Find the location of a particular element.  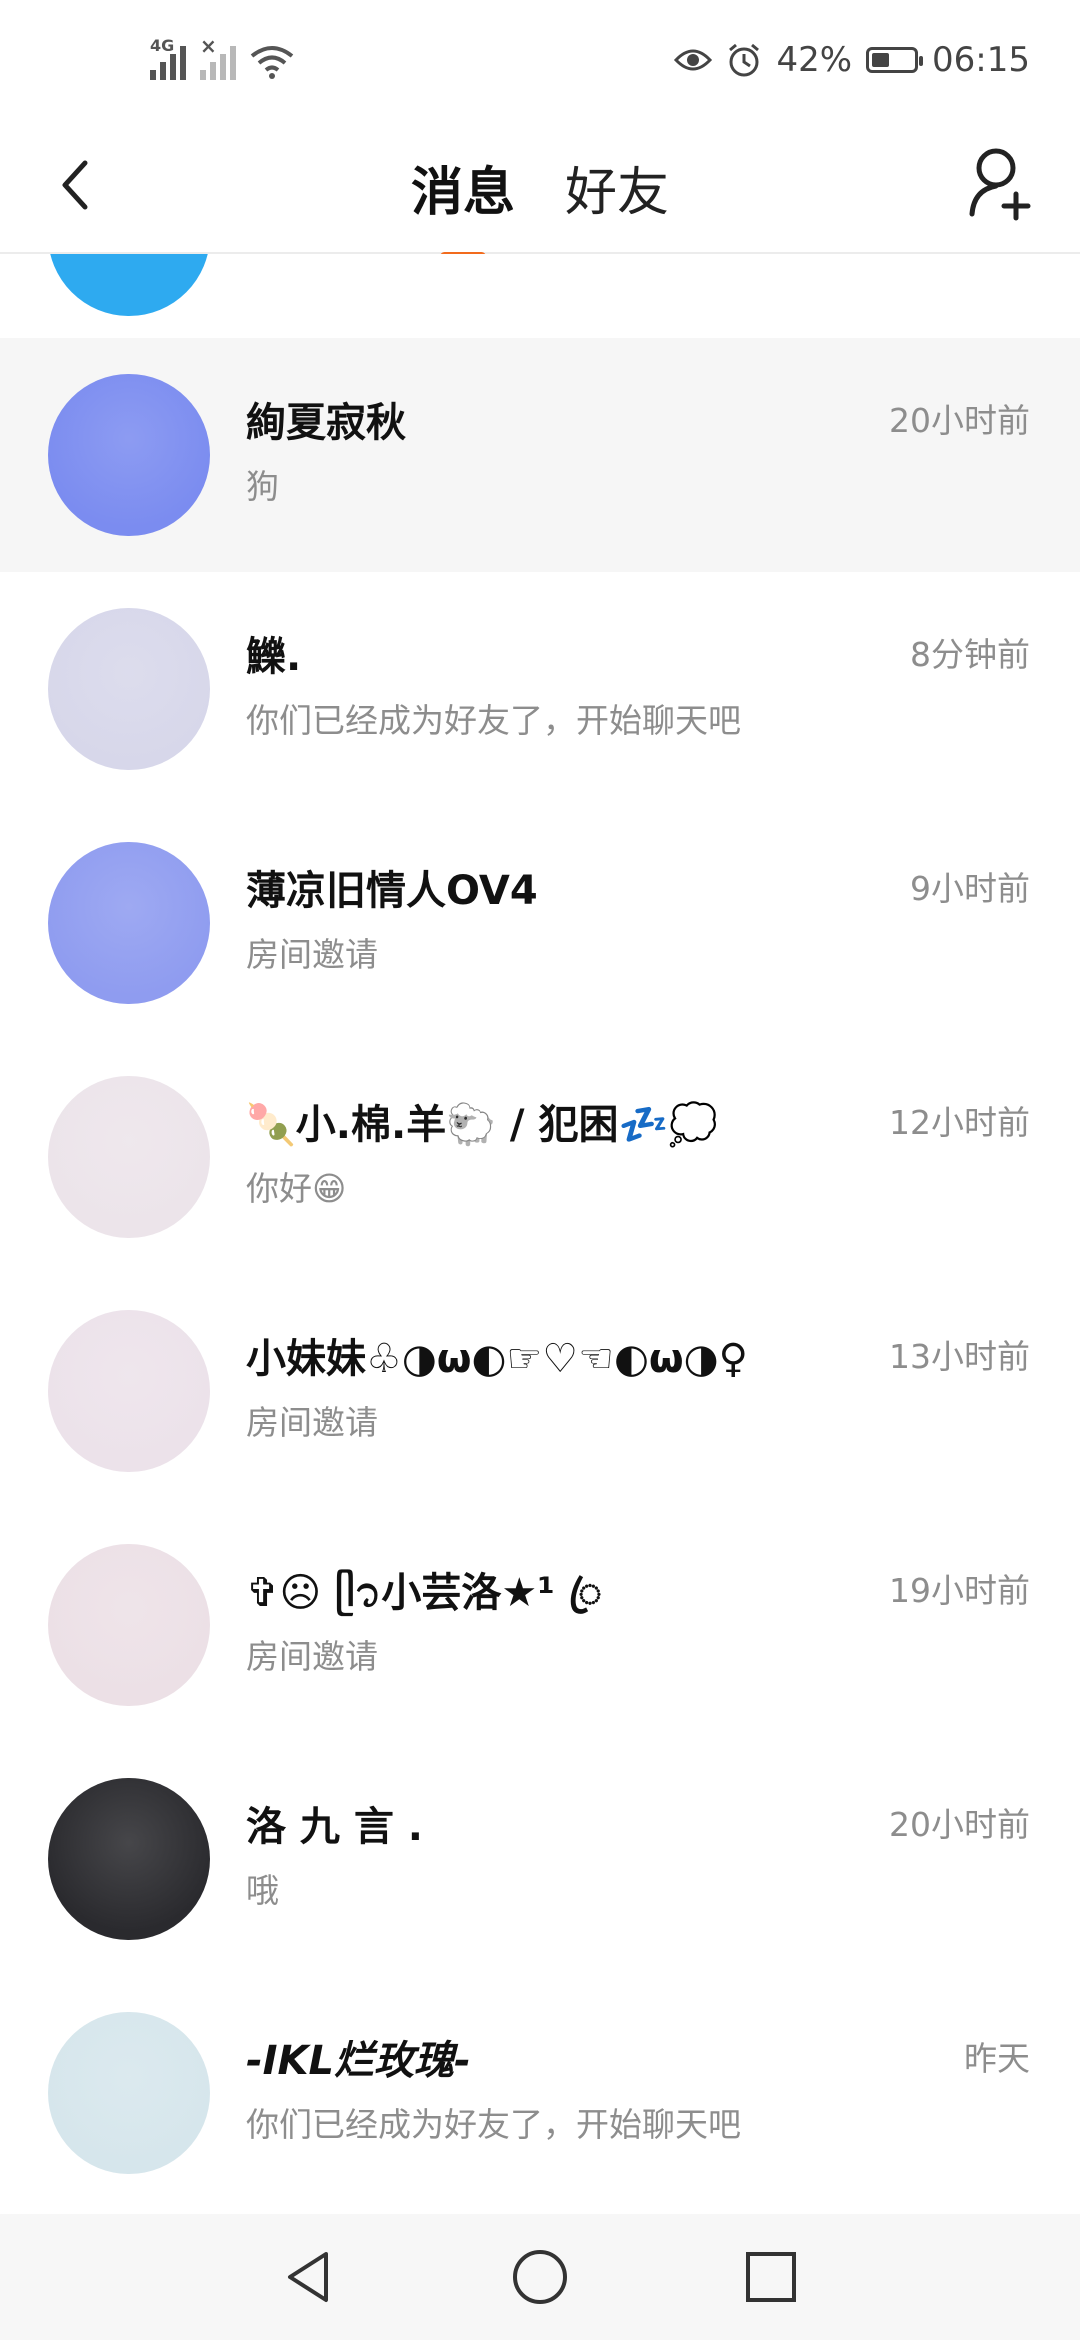

contact-name: 小妹妹♧◑ω◐☞♡☜◐ω◑♀ is located at coordinates (497, 1359).